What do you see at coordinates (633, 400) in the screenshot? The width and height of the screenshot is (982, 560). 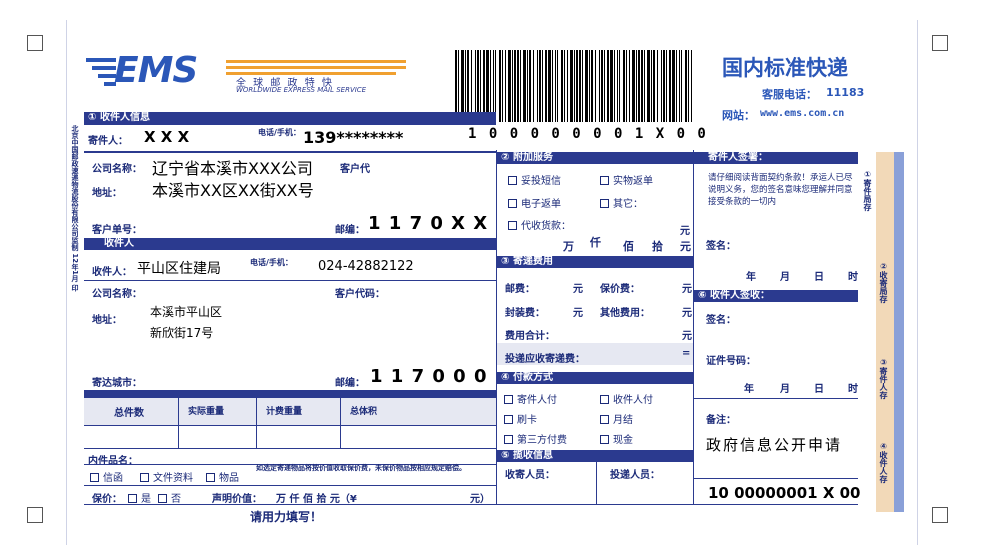 I see `pay-recipient-label: 收件人付` at bounding box center [633, 400].